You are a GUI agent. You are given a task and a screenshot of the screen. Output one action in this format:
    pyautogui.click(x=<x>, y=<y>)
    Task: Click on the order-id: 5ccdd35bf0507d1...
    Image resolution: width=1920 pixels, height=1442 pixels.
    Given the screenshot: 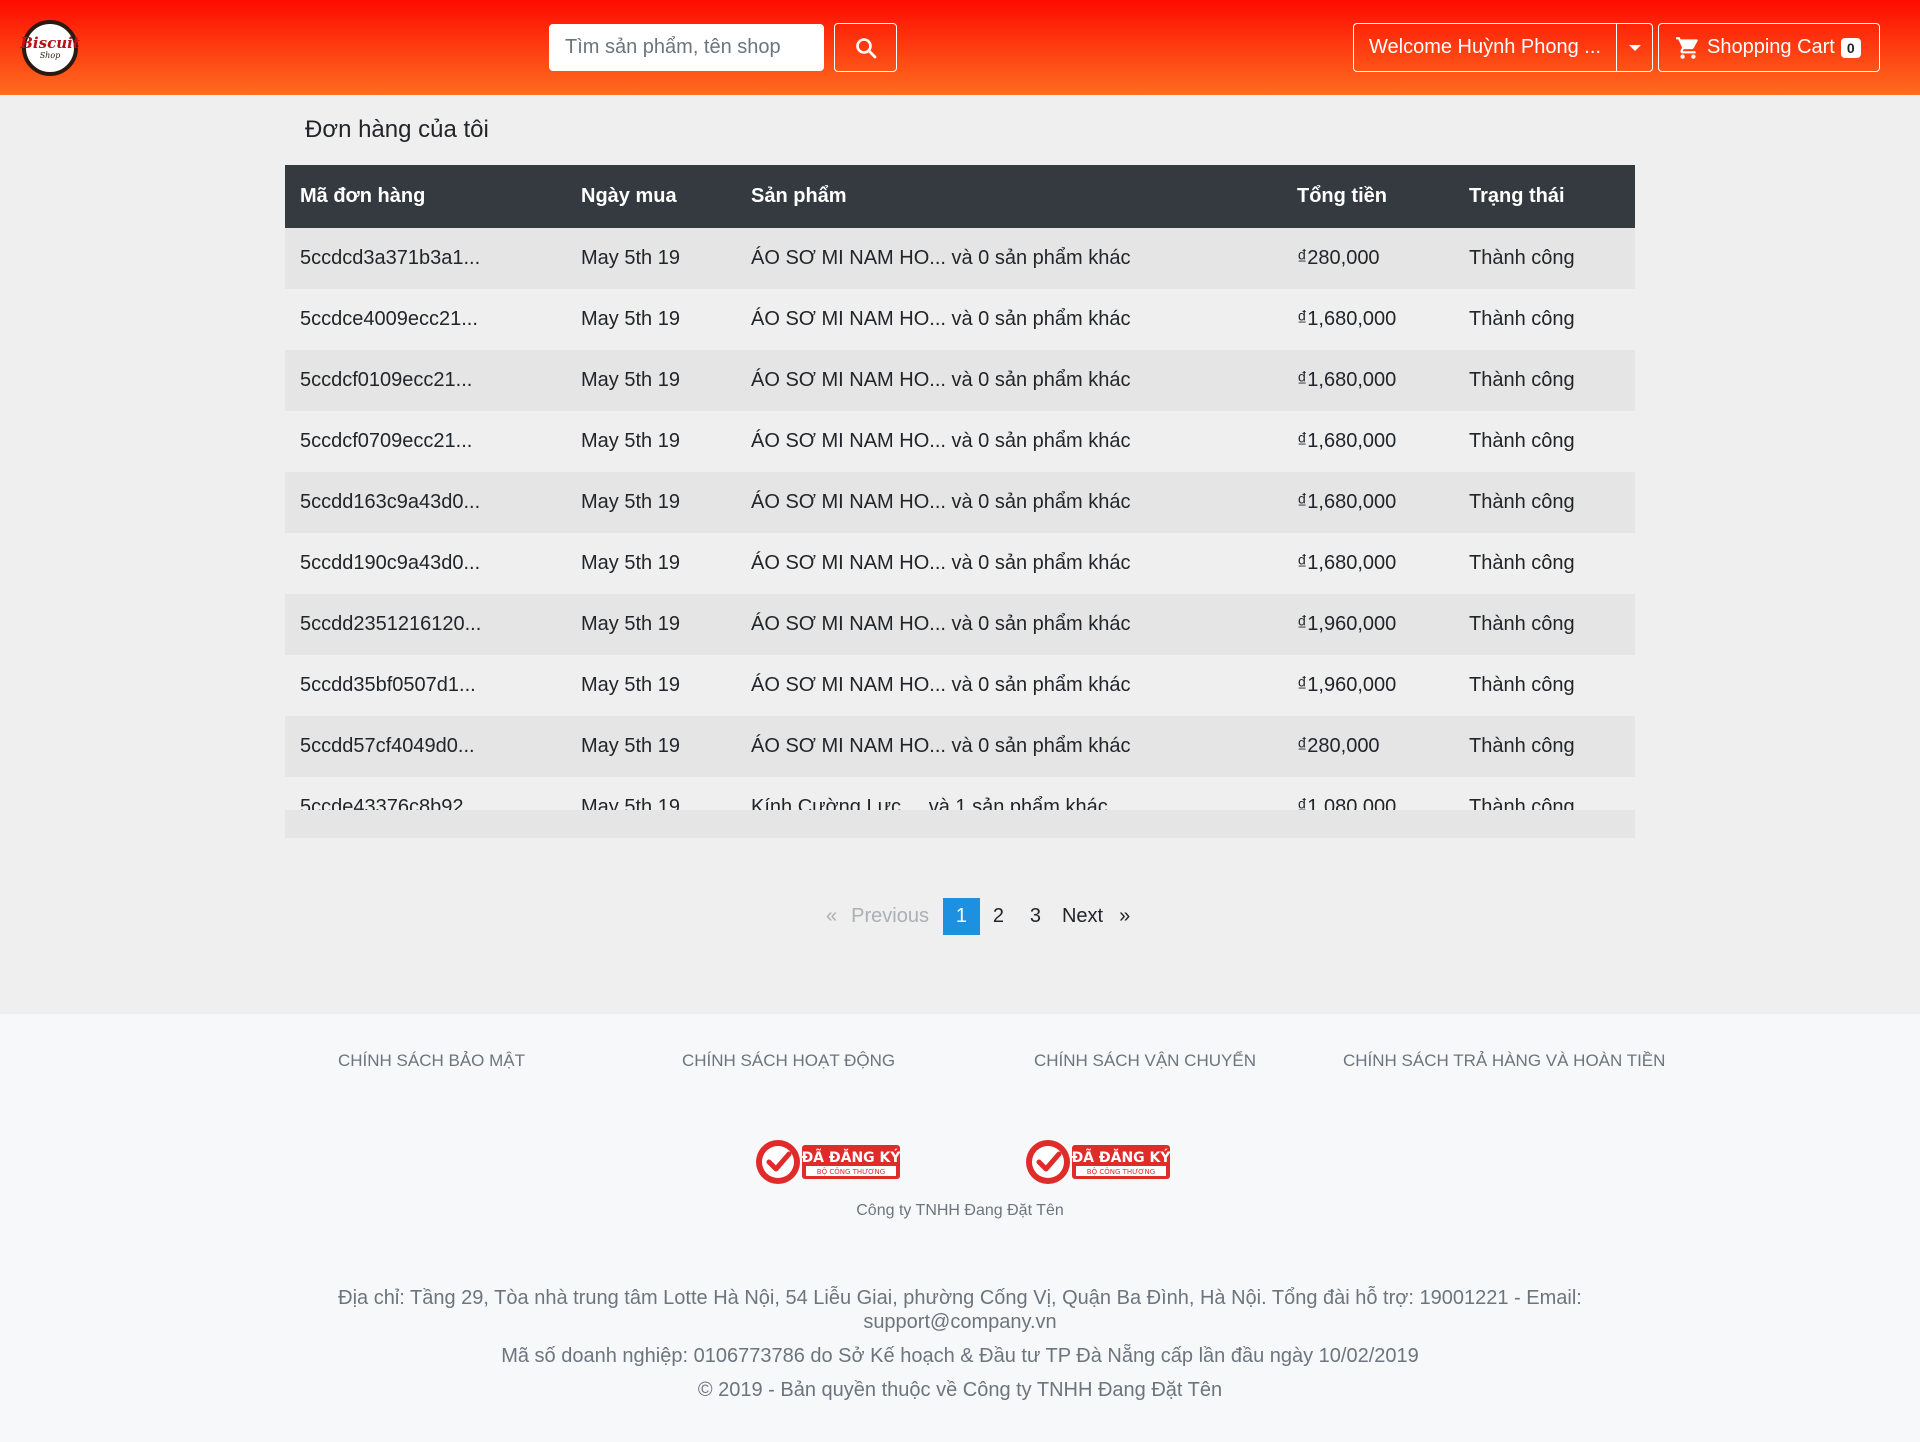 What is the action you would take?
    pyautogui.click(x=425, y=685)
    